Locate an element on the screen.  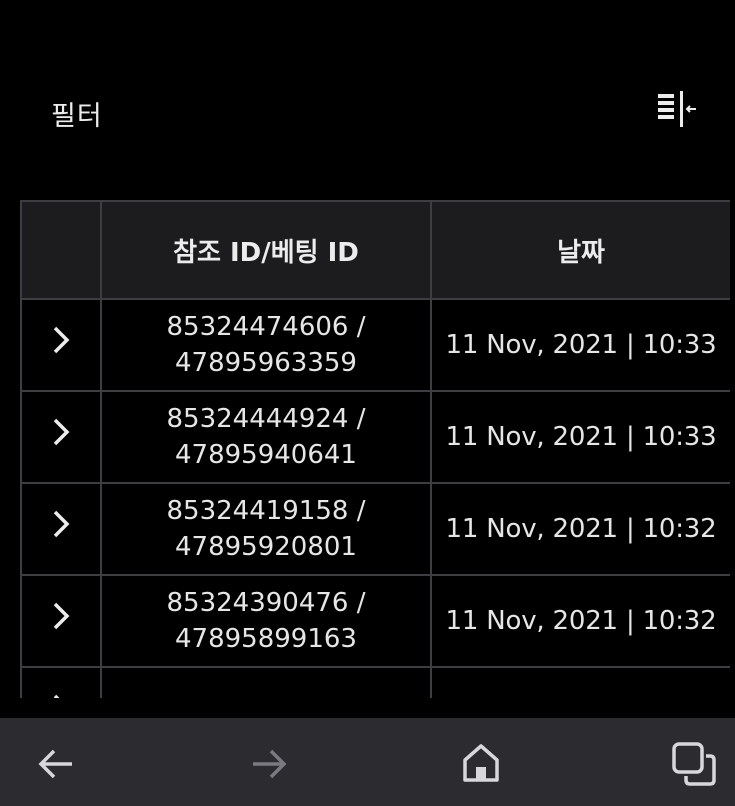
back-button is located at coordinates (56, 764).